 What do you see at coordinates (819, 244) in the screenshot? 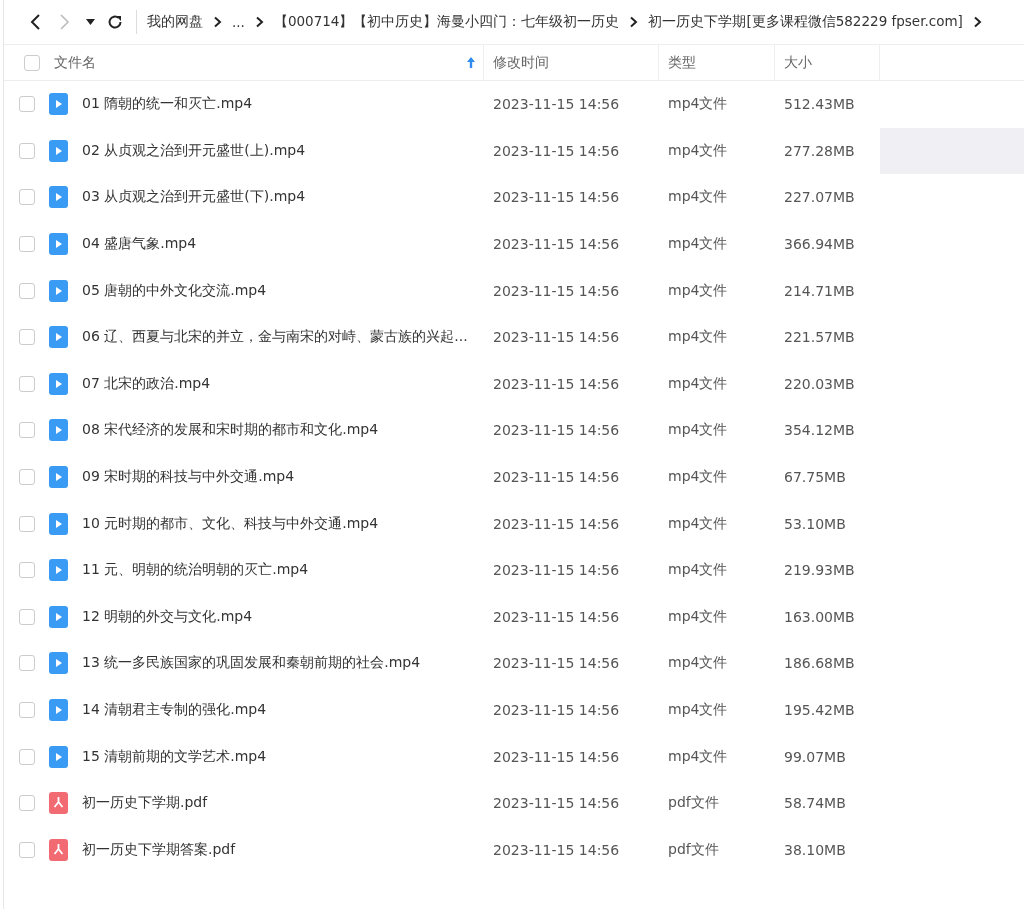
I see `file-size: 366.94MB` at bounding box center [819, 244].